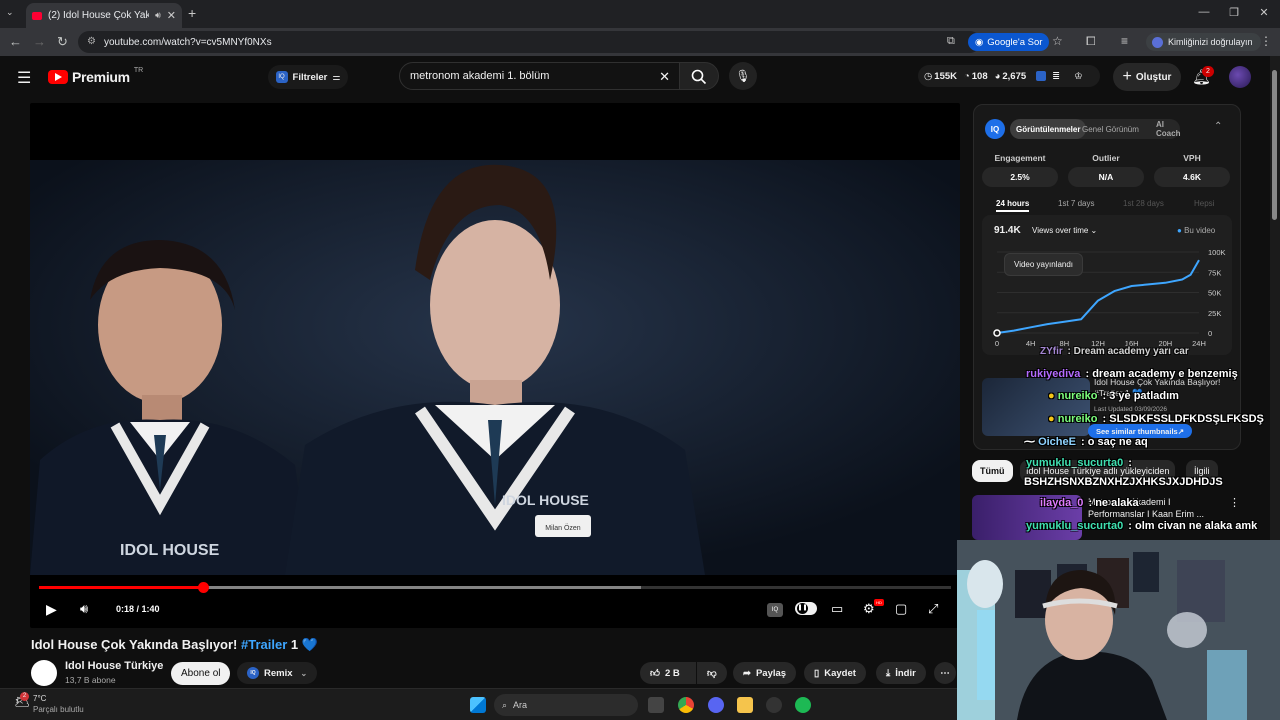 The height and width of the screenshot is (720, 1280). Describe the element at coordinates (1009, 42) in the screenshot. I see `google-ask-button: ◉ Google'a Sor` at that location.